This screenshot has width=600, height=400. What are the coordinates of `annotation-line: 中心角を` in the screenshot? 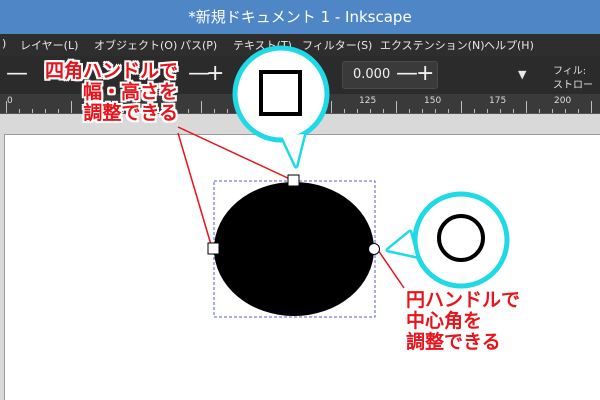 It's located at (444, 321).